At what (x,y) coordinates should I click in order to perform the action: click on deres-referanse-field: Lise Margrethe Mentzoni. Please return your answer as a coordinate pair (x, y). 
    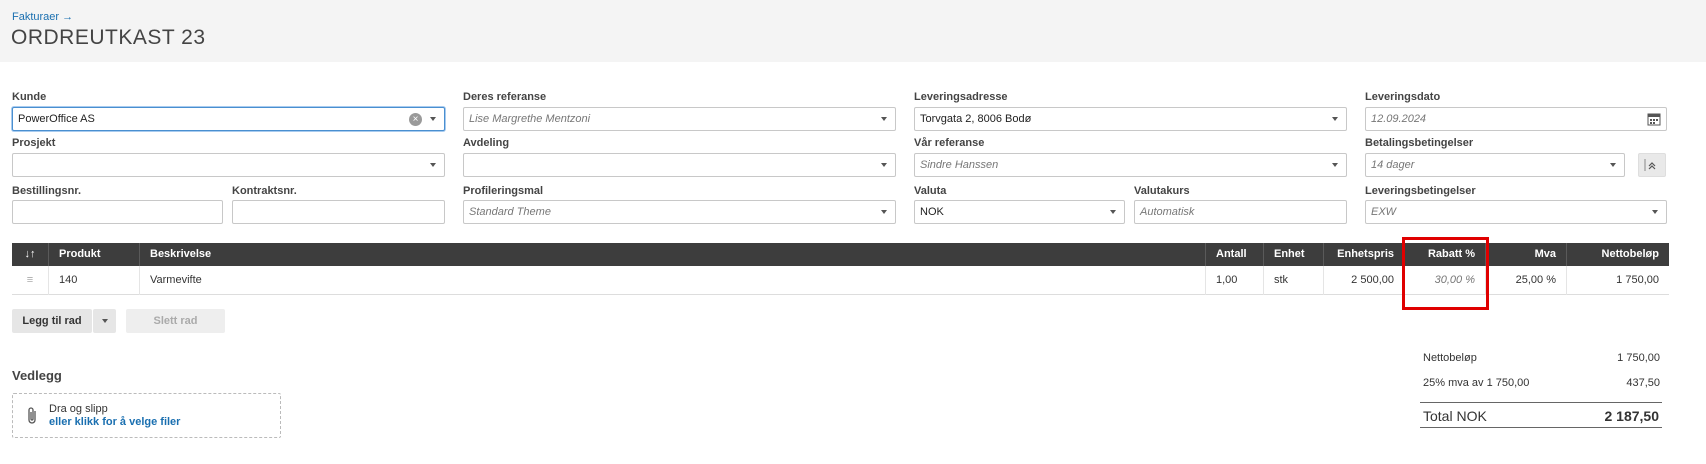
    Looking at the image, I should click on (679, 119).